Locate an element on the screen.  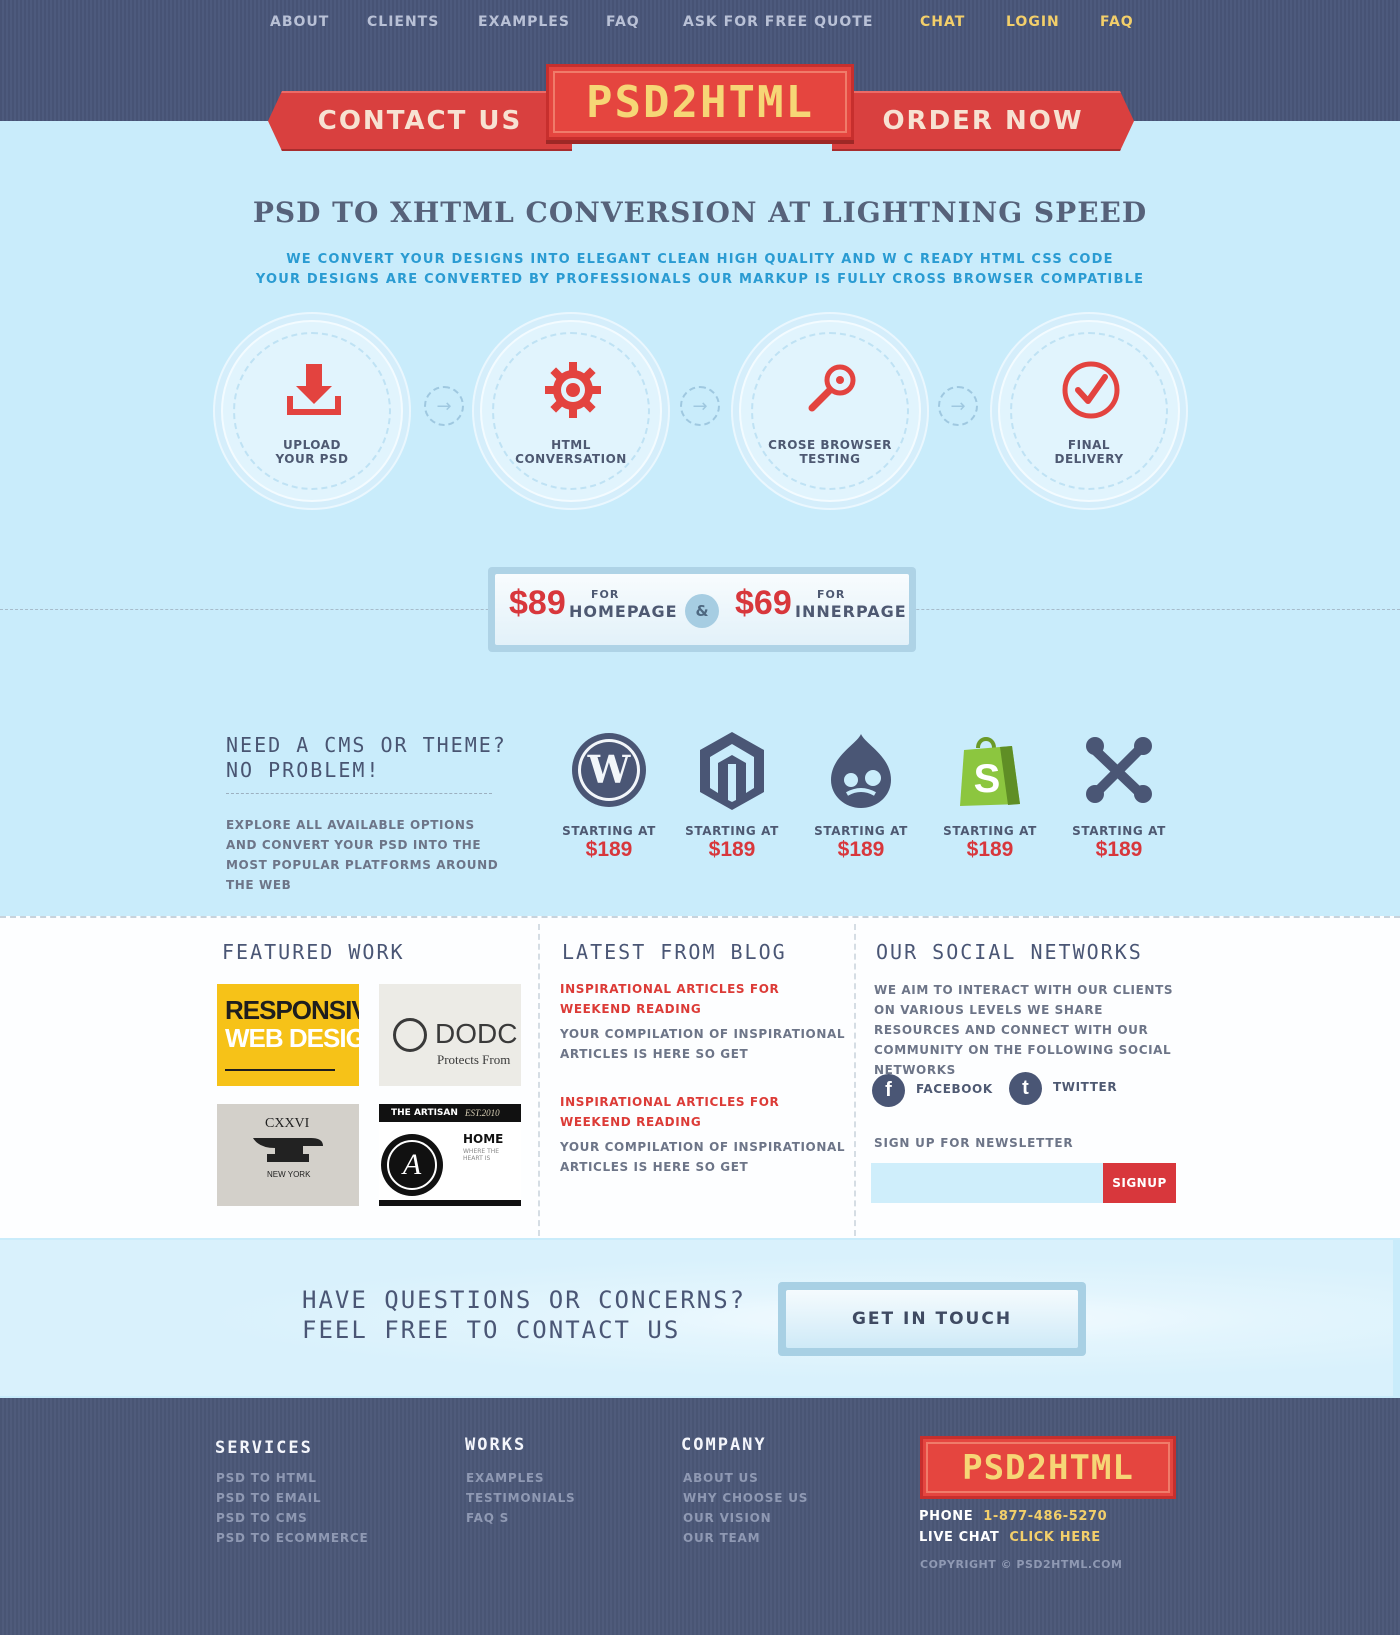
nav-faq: FAQ is located at coordinates (623, 22).